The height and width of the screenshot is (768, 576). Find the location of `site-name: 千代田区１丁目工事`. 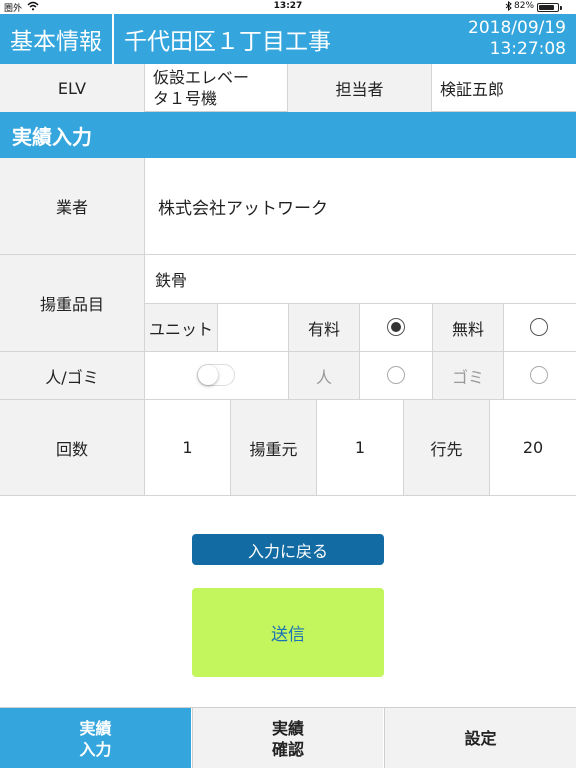

site-name: 千代田区１丁目工事 is located at coordinates (227, 42).